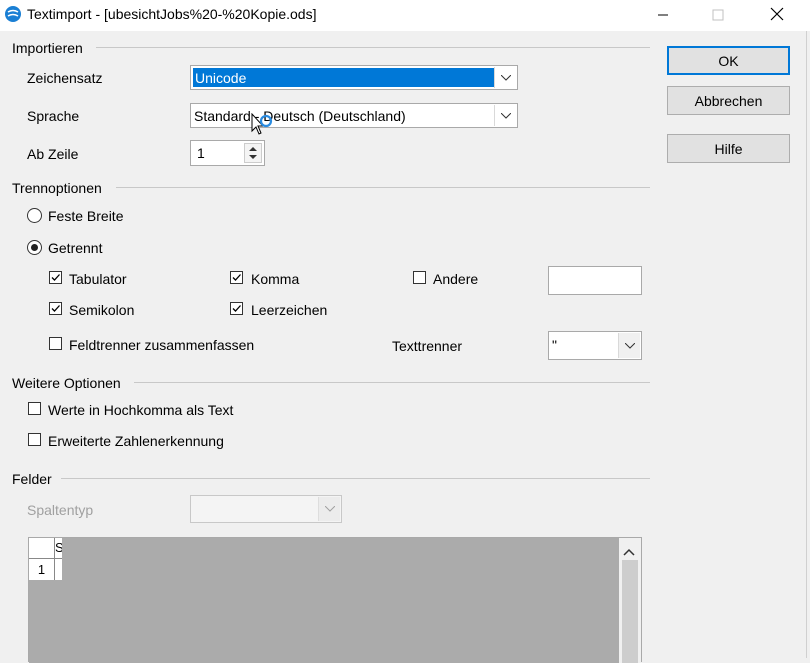 The image size is (810, 663). I want to click on scroll-up-icon, so click(629, 551).